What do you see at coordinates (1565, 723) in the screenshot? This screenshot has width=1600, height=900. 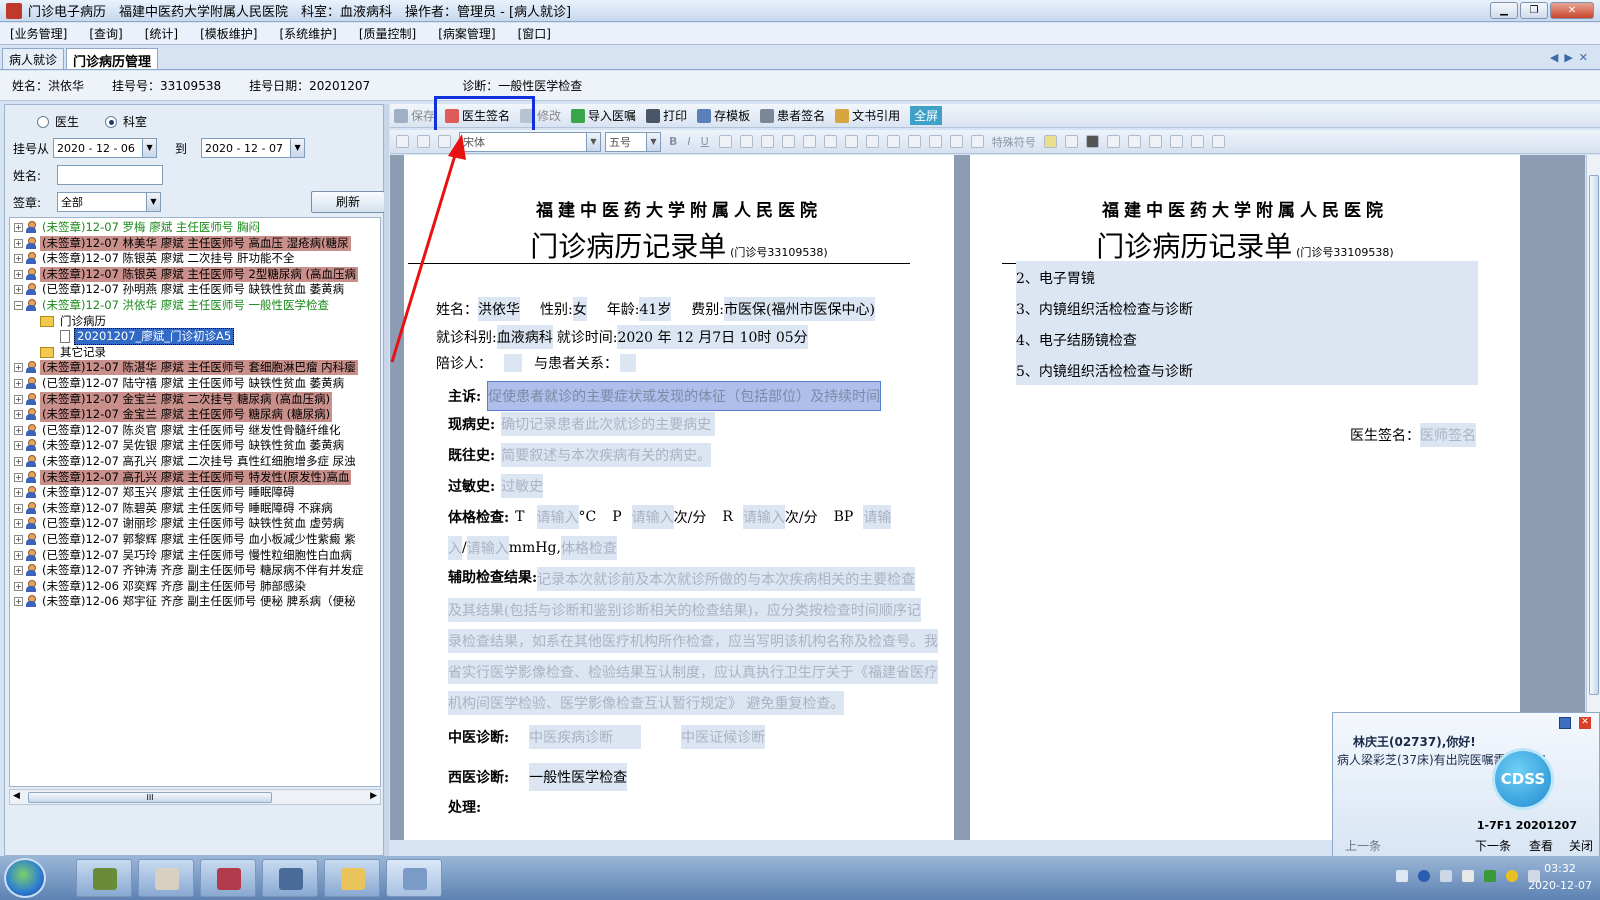 I see `minimize-icon` at bounding box center [1565, 723].